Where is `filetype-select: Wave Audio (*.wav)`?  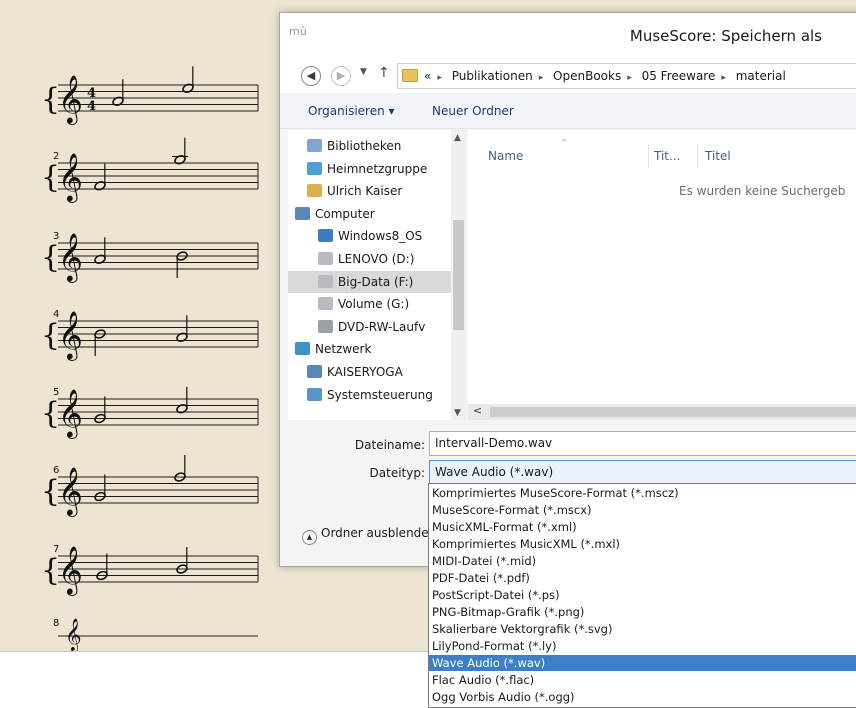
filetype-select: Wave Audio (*.wav) is located at coordinates (642, 472).